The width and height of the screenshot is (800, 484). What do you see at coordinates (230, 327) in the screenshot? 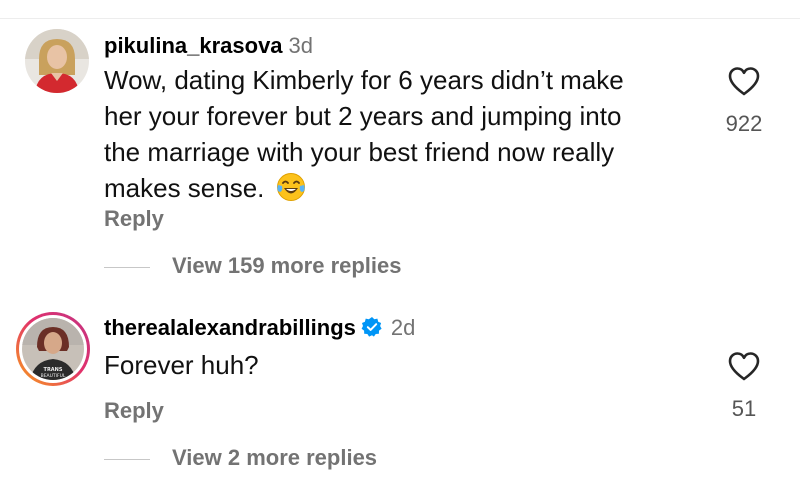
I see `username: therealalexandrabillings` at bounding box center [230, 327].